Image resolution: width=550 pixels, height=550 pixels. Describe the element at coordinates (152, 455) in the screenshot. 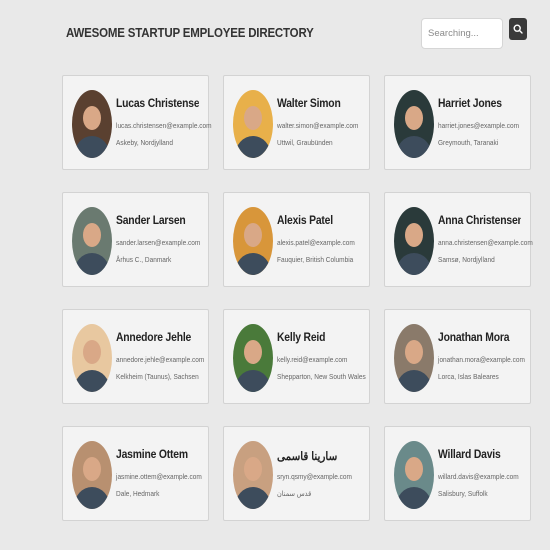

I see `employee-name: Jasmine Ottem` at that location.